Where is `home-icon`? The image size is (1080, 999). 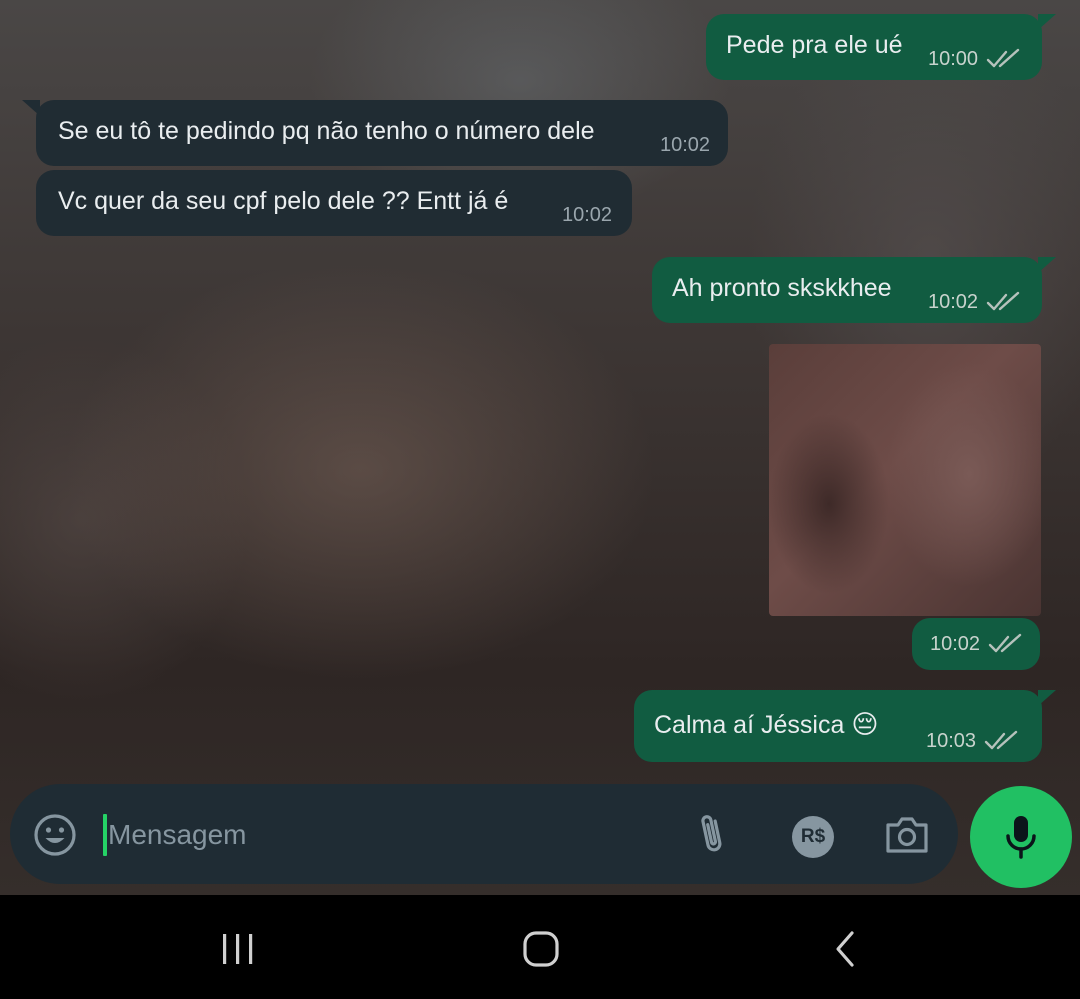
home-icon is located at coordinates (541, 949).